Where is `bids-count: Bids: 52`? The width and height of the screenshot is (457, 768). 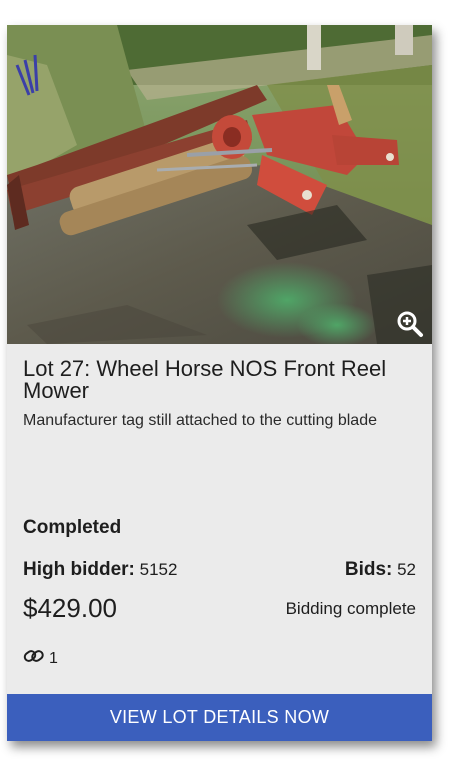 bids-count: Bids: 52 is located at coordinates (380, 570).